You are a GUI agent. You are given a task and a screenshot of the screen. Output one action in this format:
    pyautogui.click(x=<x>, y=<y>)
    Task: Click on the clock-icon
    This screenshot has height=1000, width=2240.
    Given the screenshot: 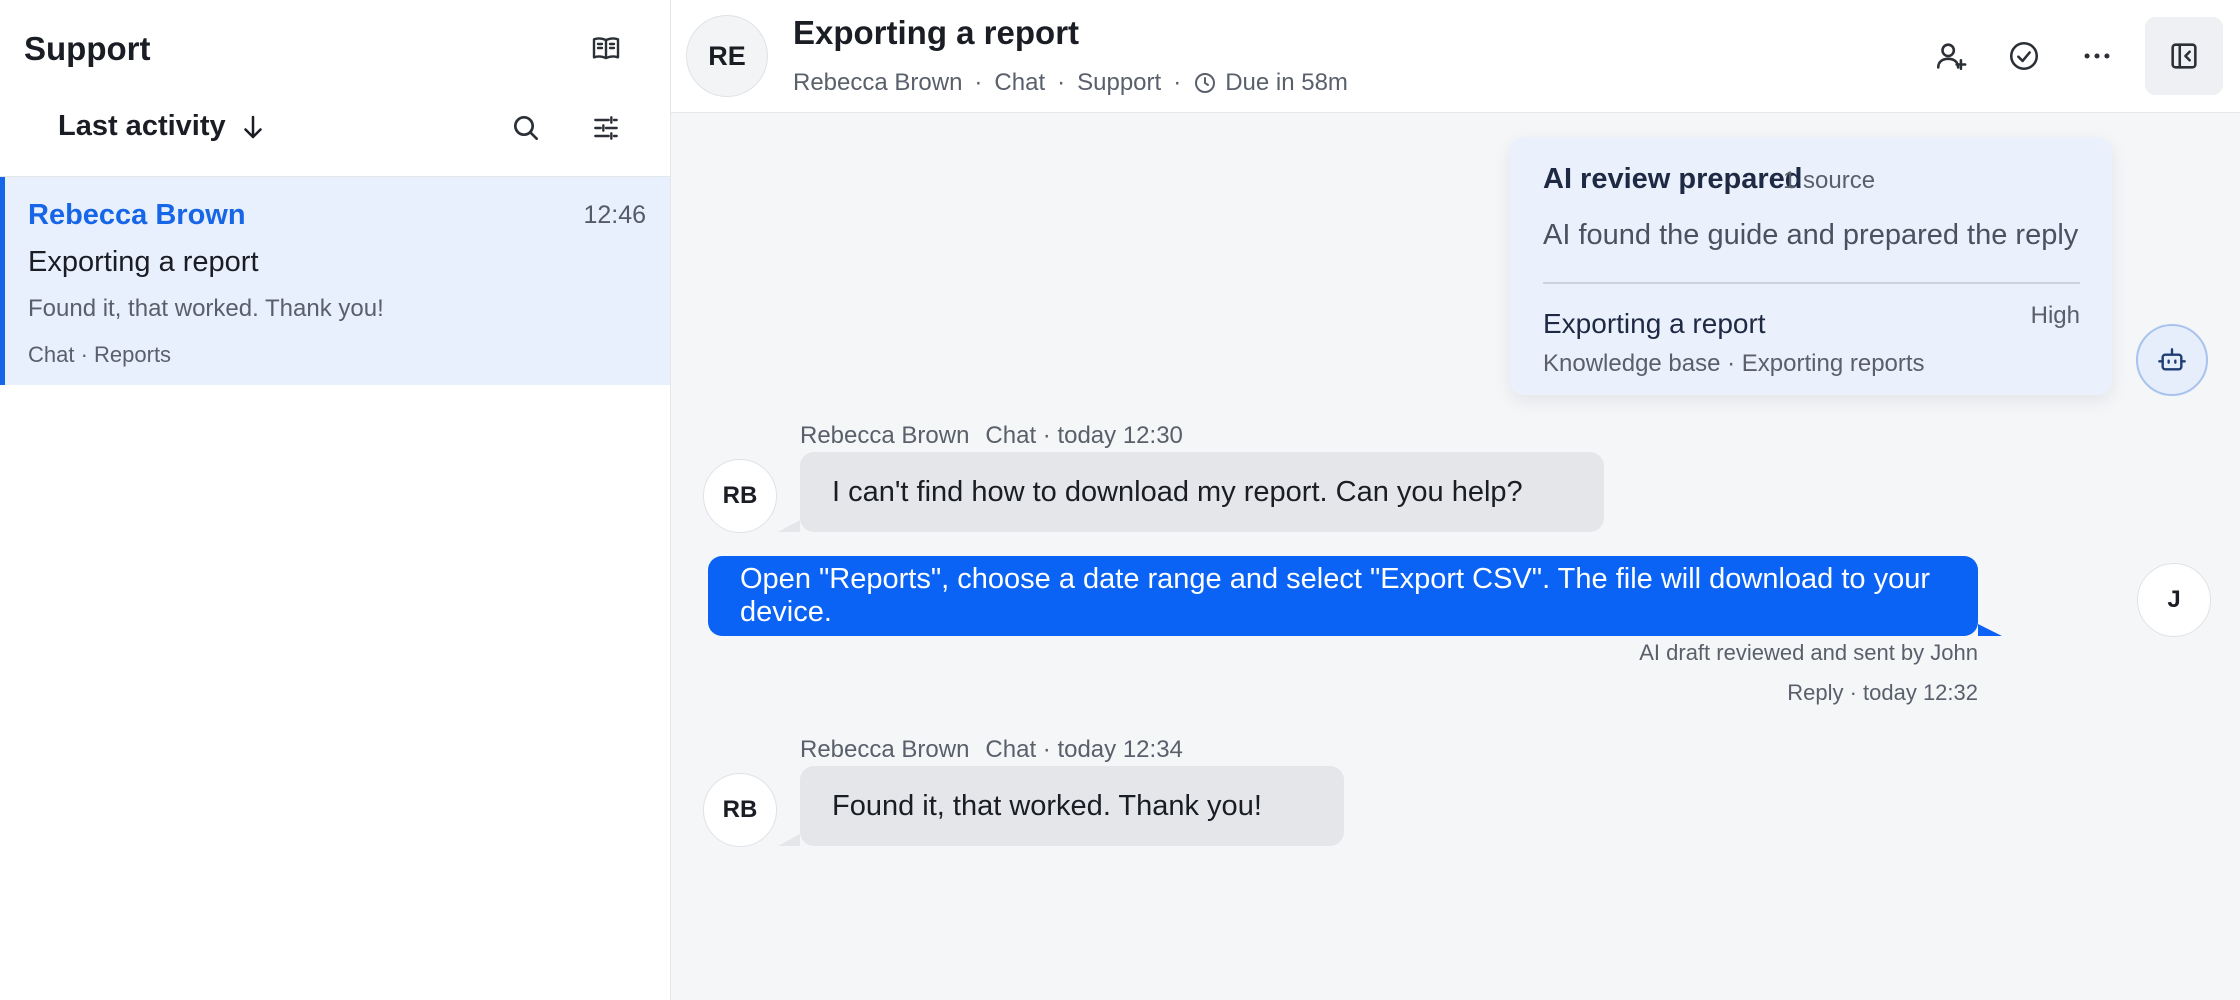 What is the action you would take?
    pyautogui.click(x=1205, y=83)
    